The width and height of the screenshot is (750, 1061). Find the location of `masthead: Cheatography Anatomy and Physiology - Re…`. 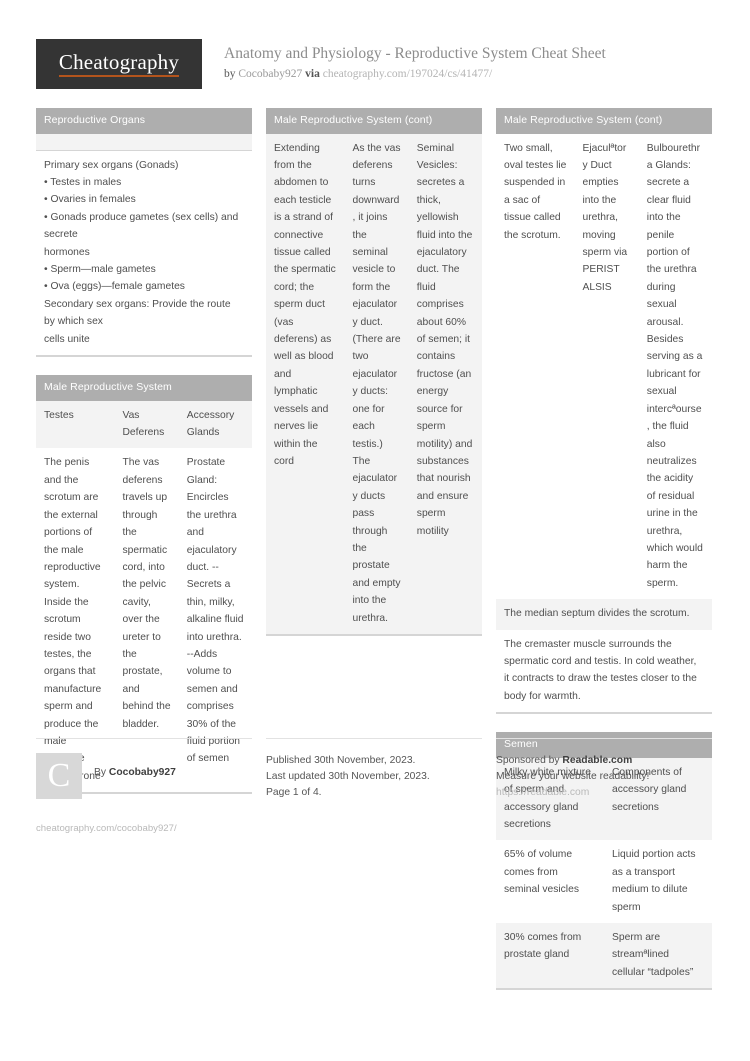

masthead: Cheatography Anatomy and Physiology - Re… is located at coordinates (375, 64).